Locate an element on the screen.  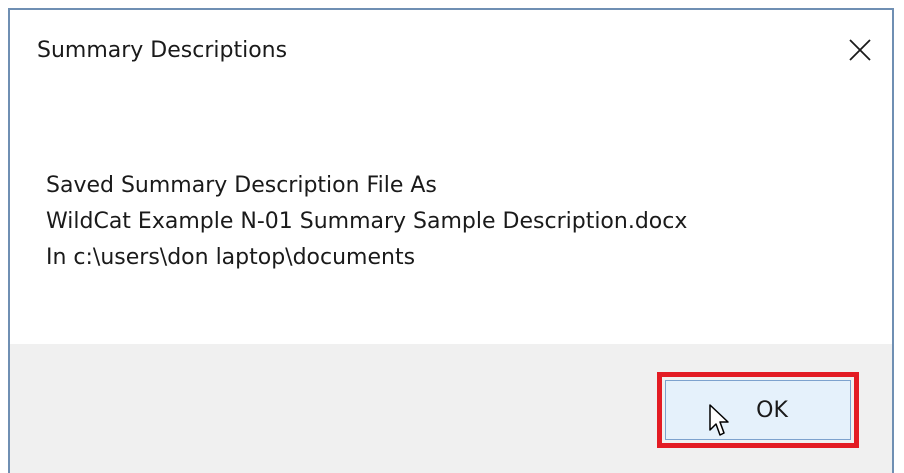
close-button is located at coordinates (860, 50).